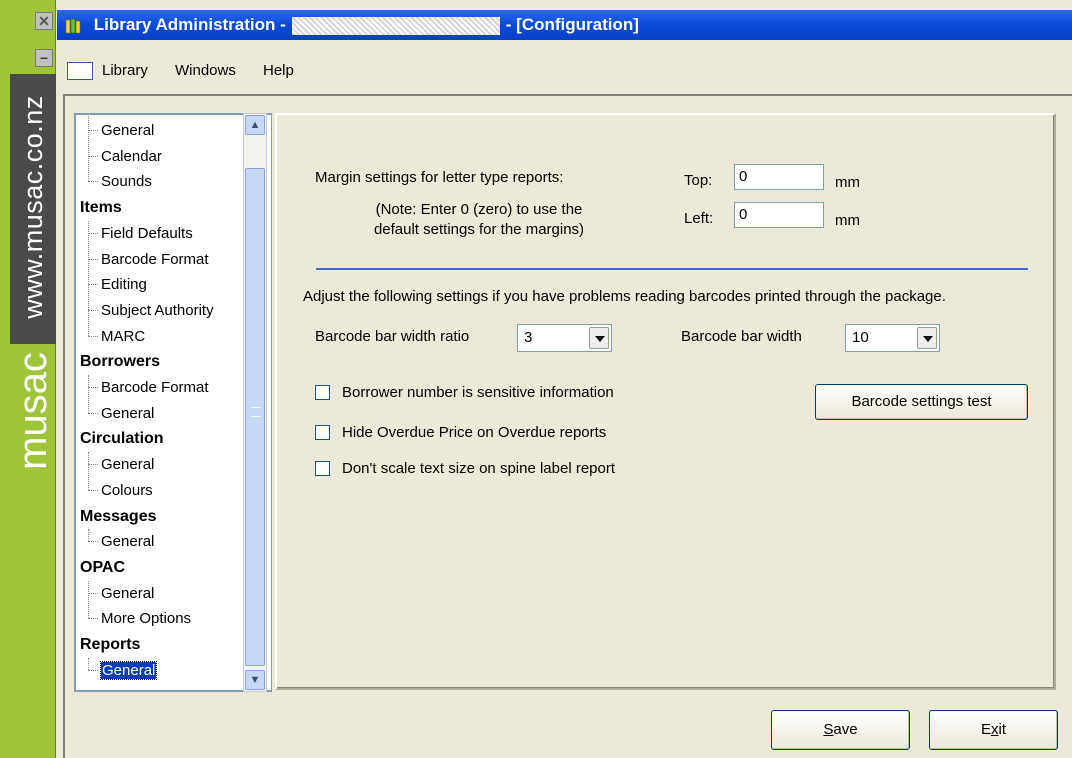 The height and width of the screenshot is (758, 1072). Describe the element at coordinates (73, 25) in the screenshot. I see `books-icon` at that location.